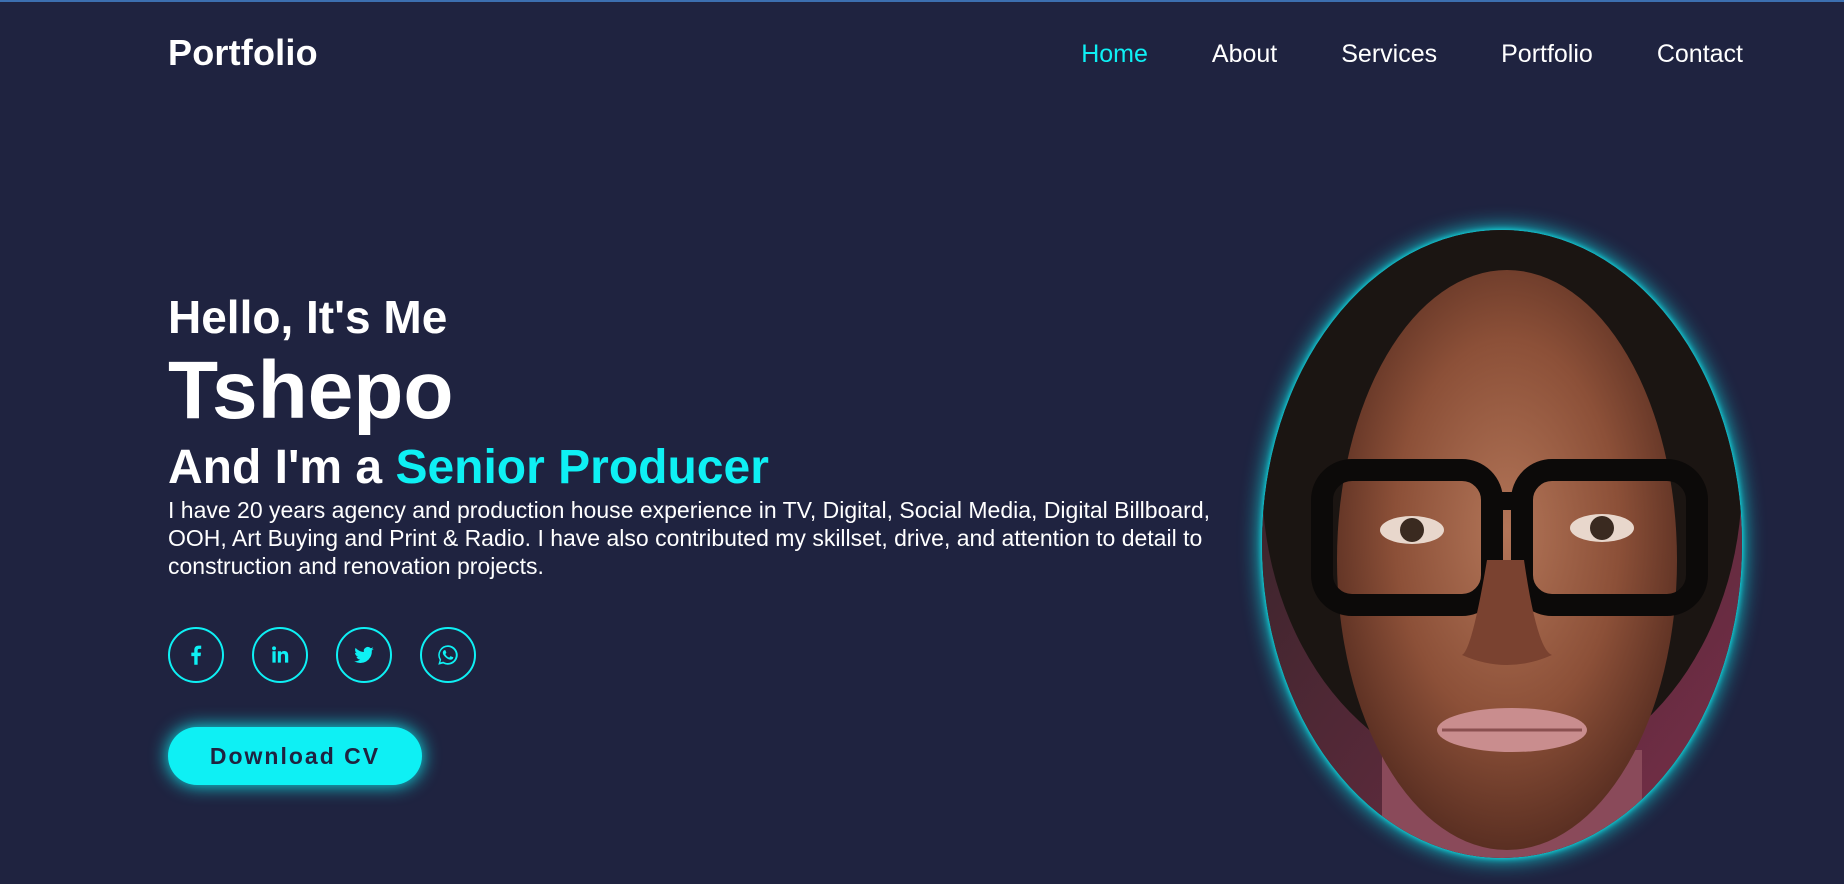 Image resolution: width=1844 pixels, height=884 pixels. Describe the element at coordinates (311, 390) in the screenshot. I see `hero-name: Tshepo` at that location.